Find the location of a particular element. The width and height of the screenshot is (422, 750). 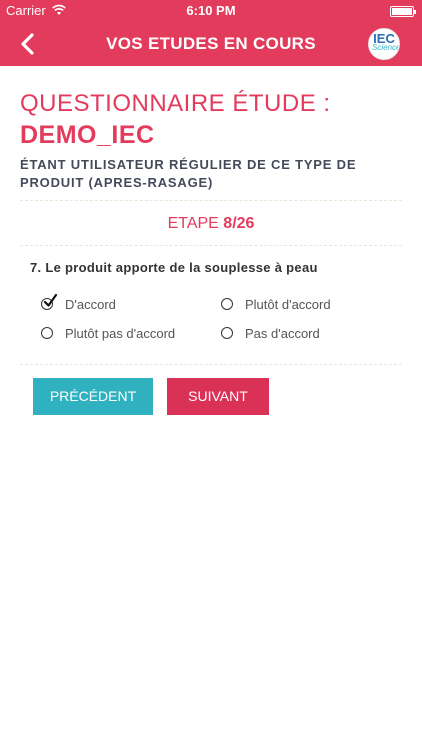

option-label: Plutôt d'accord is located at coordinates (288, 304).